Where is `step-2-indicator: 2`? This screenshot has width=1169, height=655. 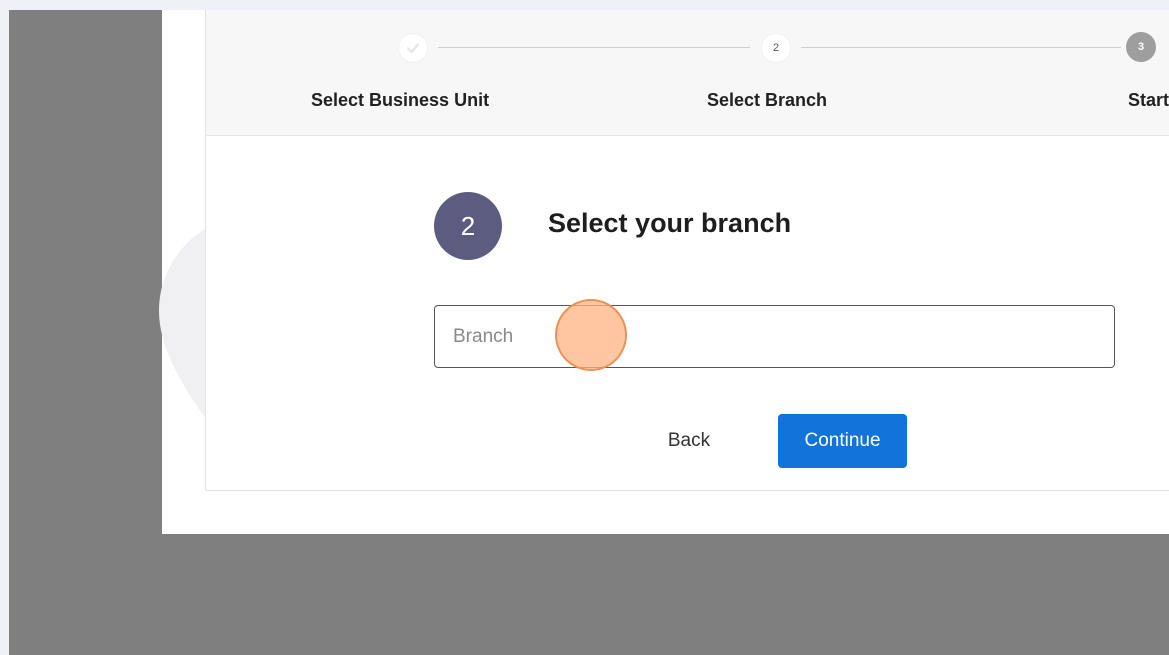 step-2-indicator: 2 is located at coordinates (776, 48).